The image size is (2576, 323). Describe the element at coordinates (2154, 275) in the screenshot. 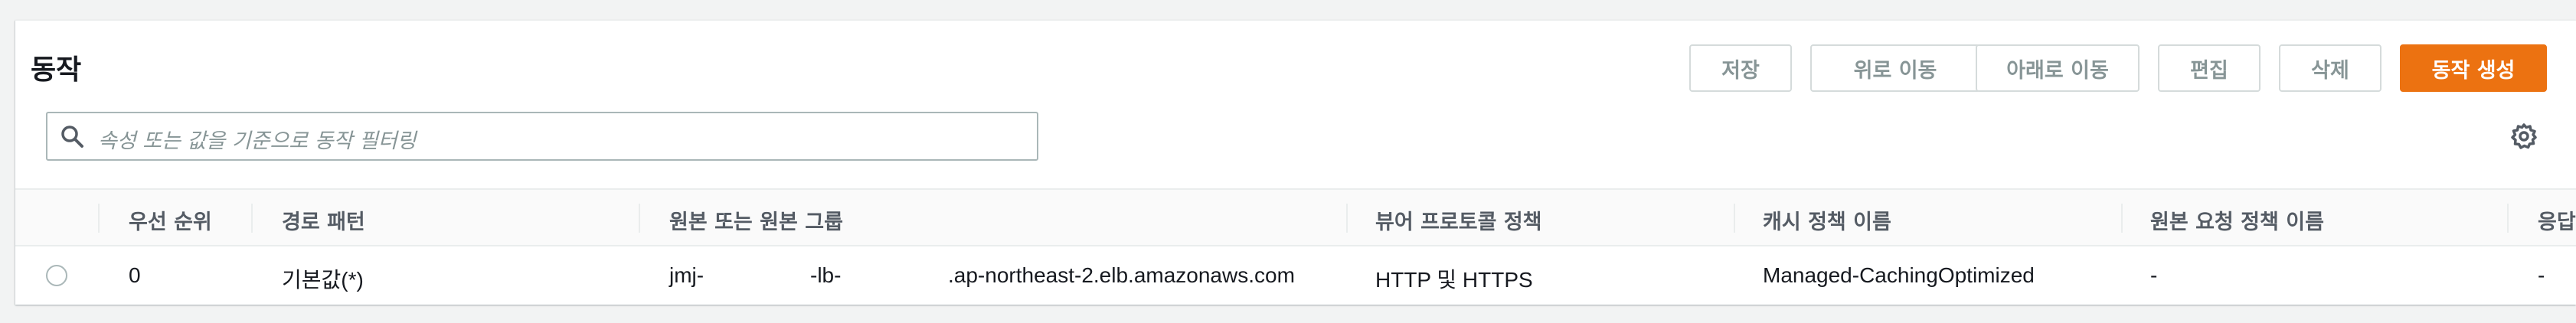

I see `cell-origin-request-policy: -` at that location.